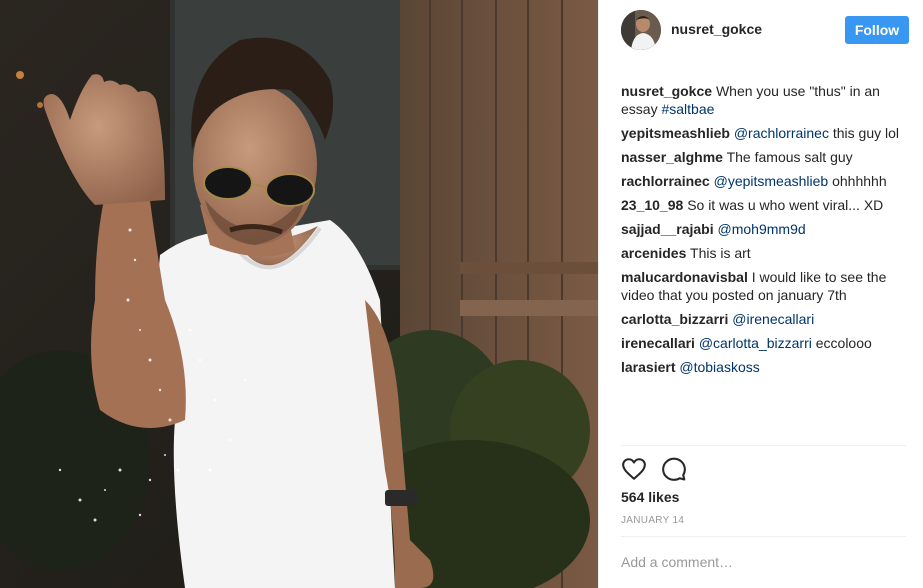 Image resolution: width=923 pixels, height=588 pixels. I want to click on comment-item: nasser_alghme The famous salt guy, so click(765, 157).